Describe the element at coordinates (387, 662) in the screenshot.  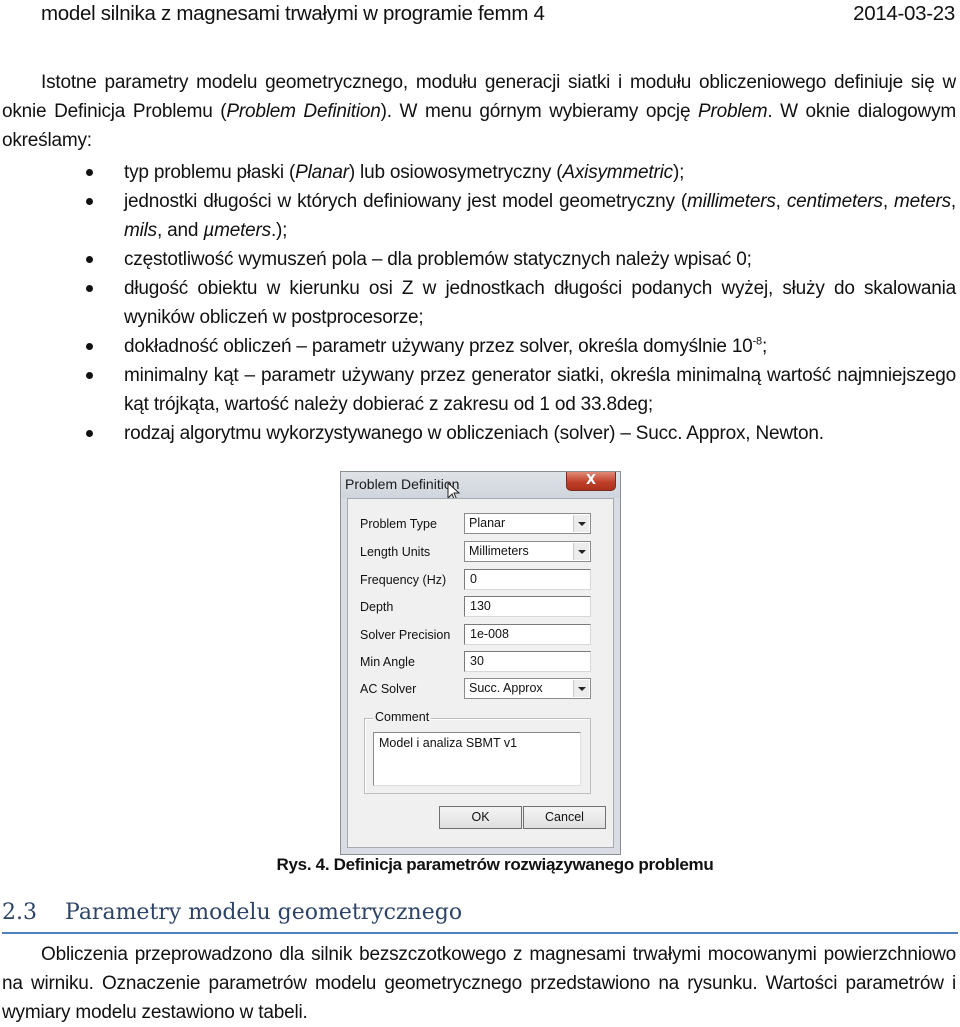
I see `field-label: Min Angle` at that location.